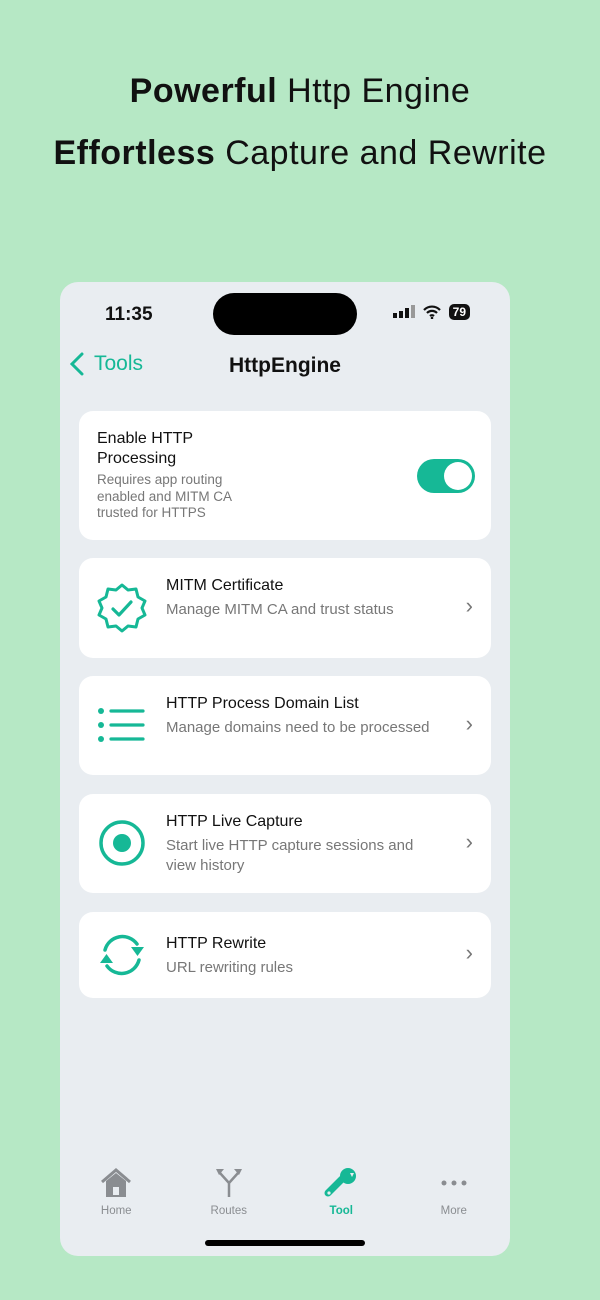  I want to click on tab-label: Home, so click(116, 1211).